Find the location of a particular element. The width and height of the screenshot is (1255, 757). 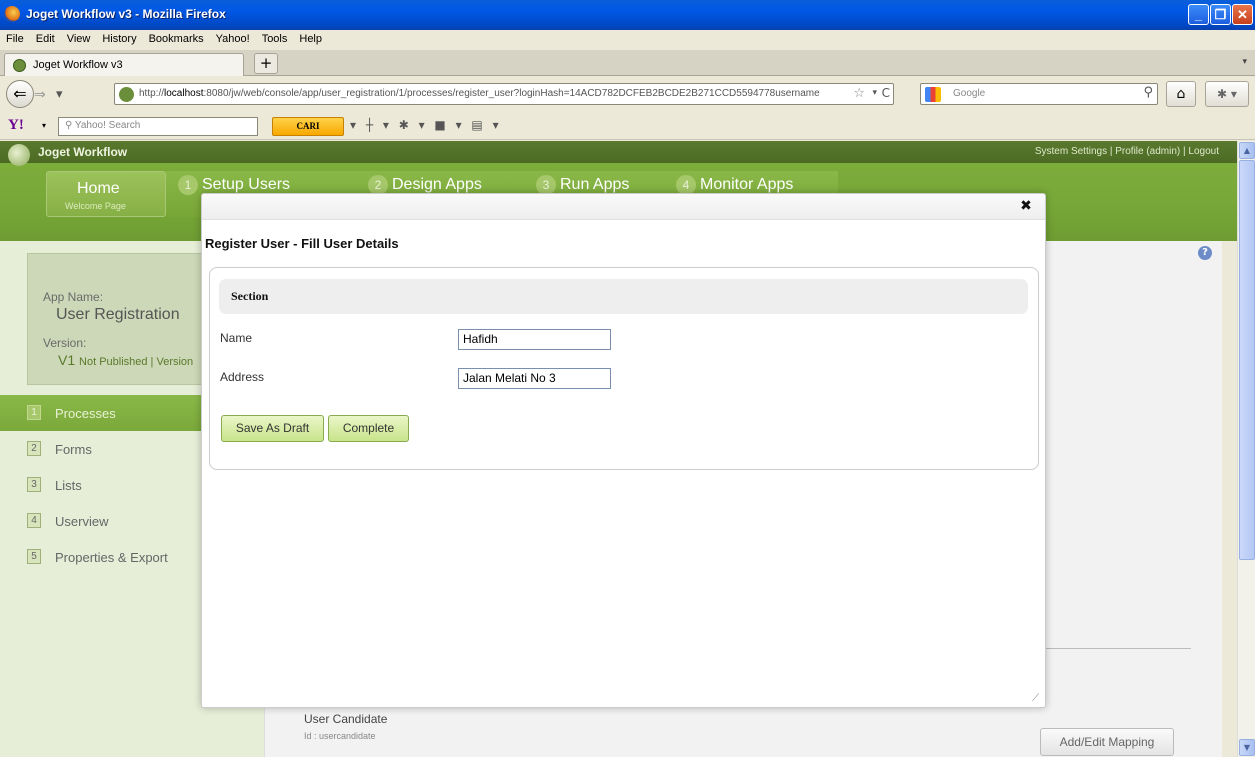

tab-setup-users: 1 Setup Users is located at coordinates (234, 185).